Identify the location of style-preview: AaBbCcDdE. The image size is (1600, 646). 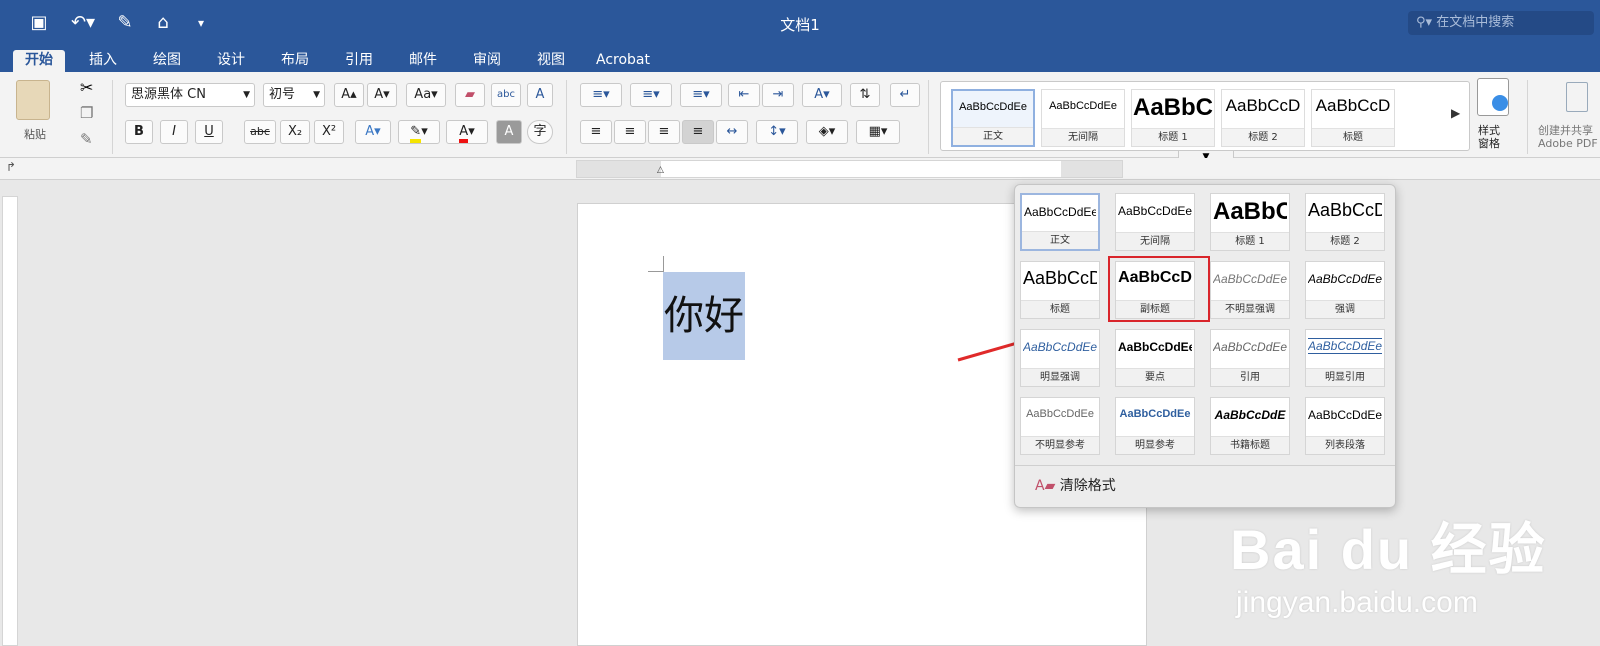
(1250, 415).